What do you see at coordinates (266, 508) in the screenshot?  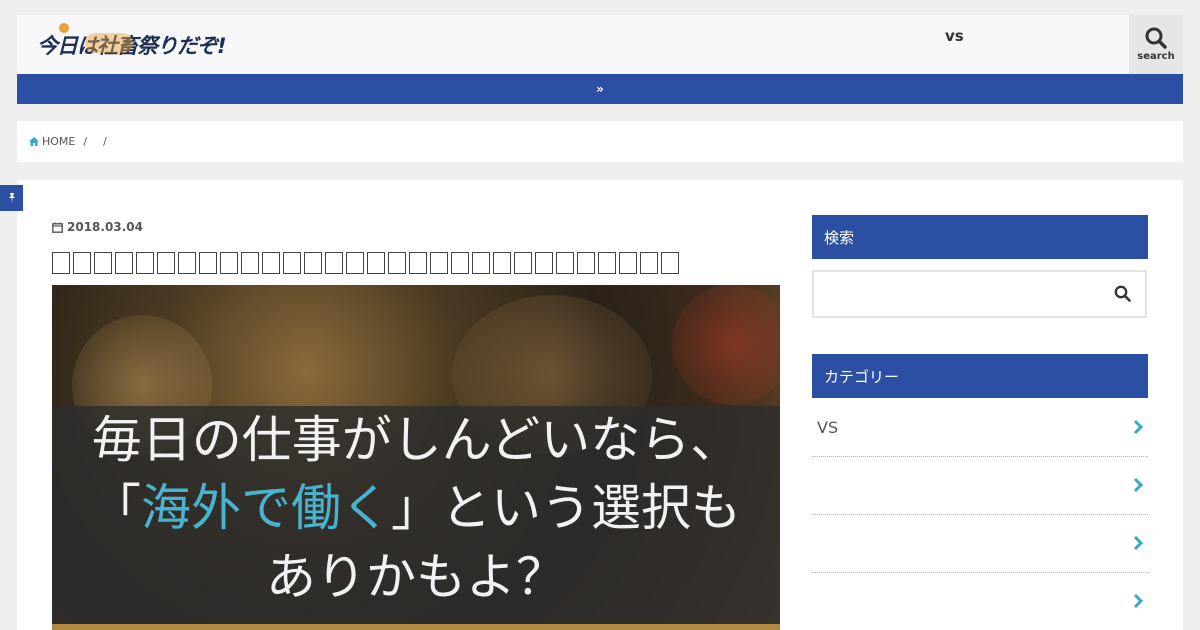 I see `hero-accent-text: 海外で働く` at bounding box center [266, 508].